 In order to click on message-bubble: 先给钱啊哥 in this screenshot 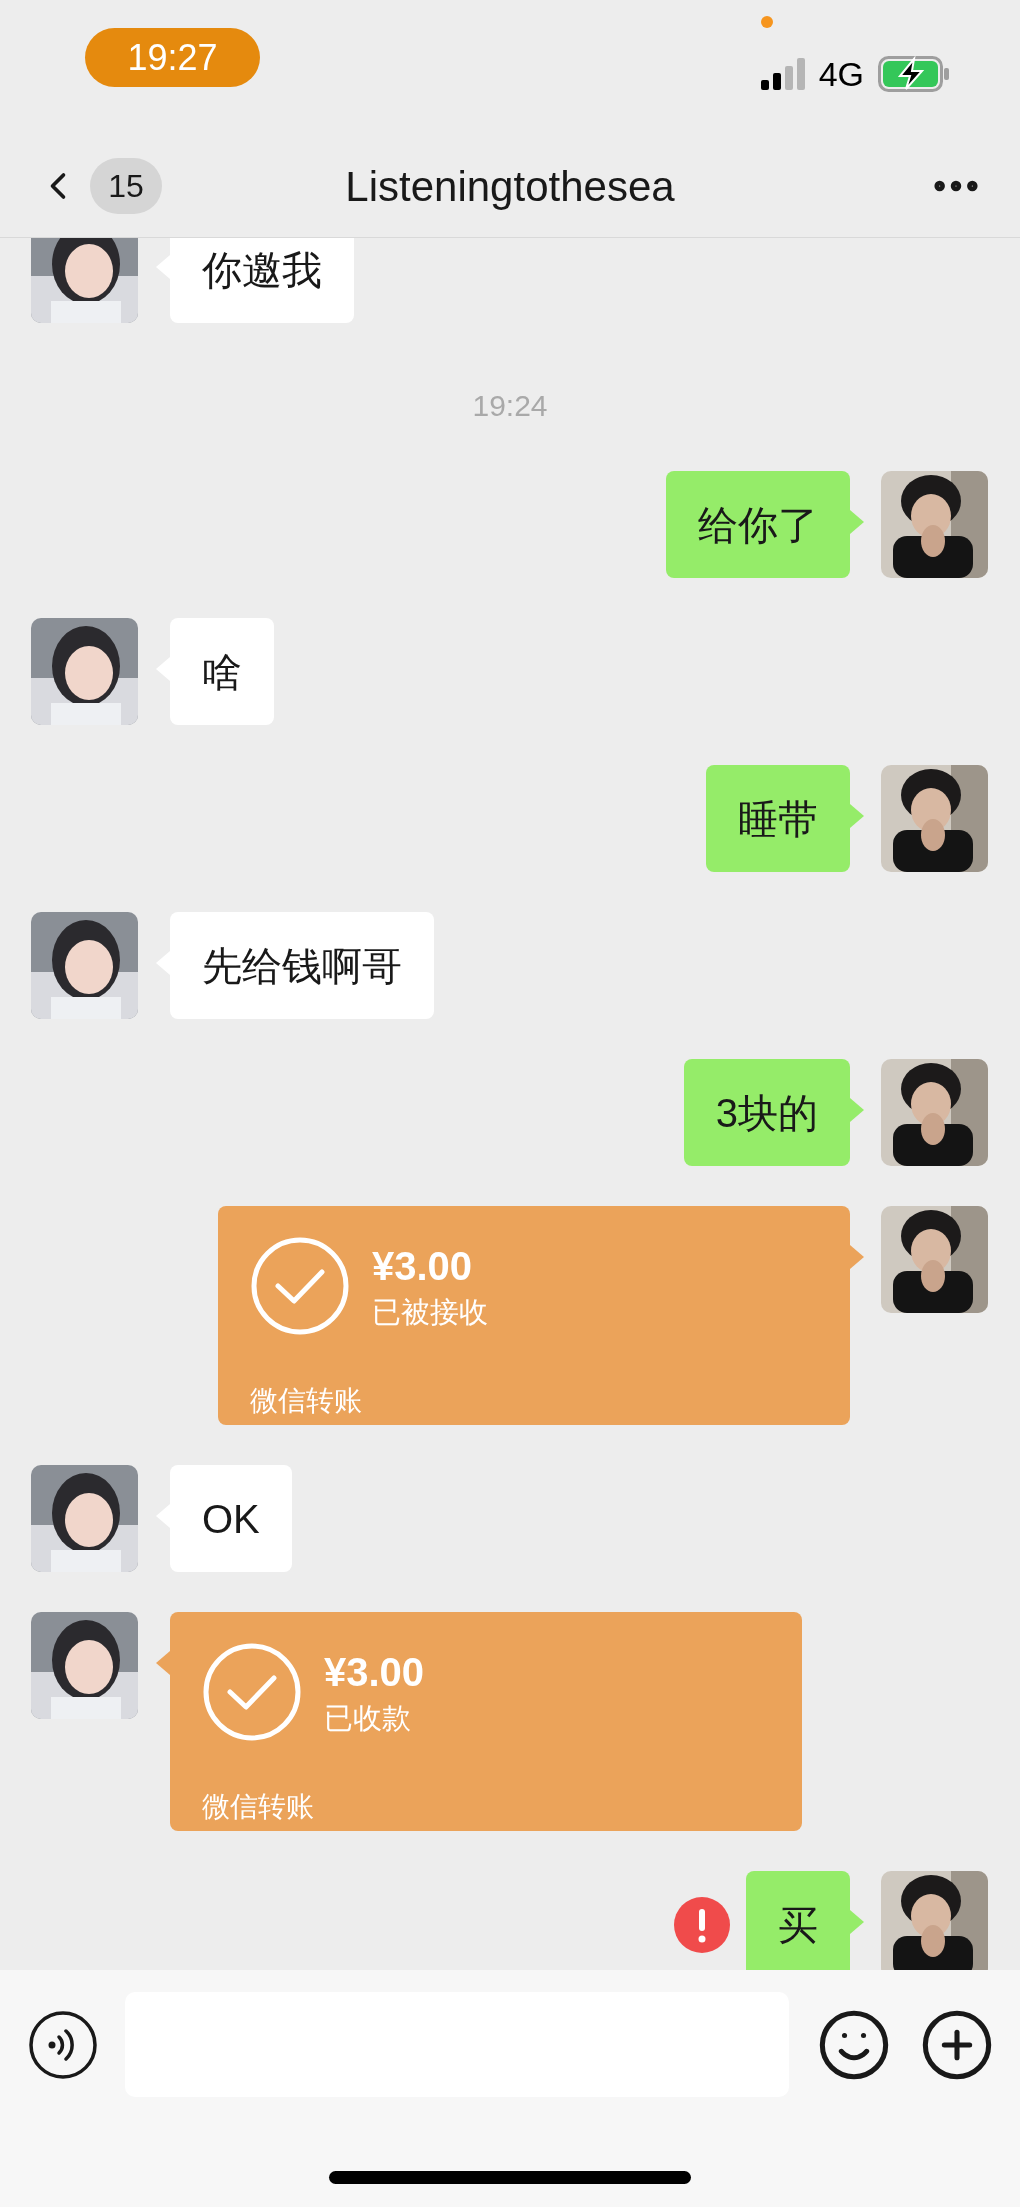, I will do `click(302, 965)`.